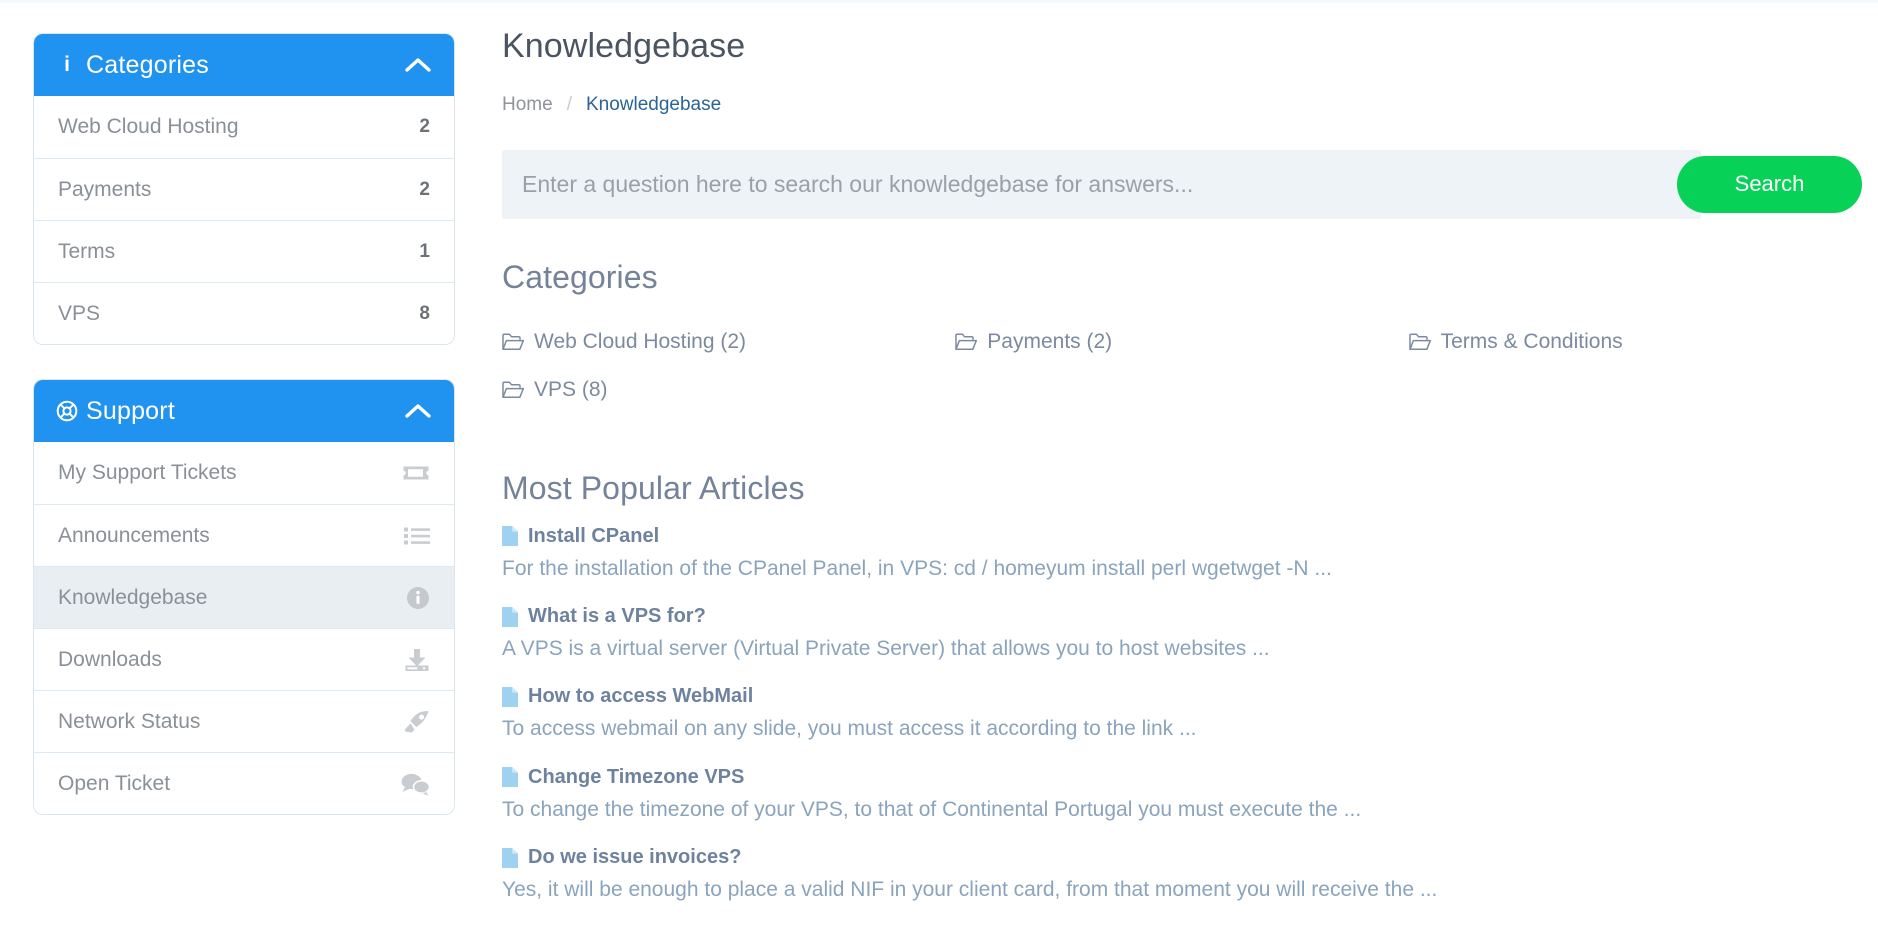  Describe the element at coordinates (939, 1) in the screenshot. I see `top-strip` at that location.